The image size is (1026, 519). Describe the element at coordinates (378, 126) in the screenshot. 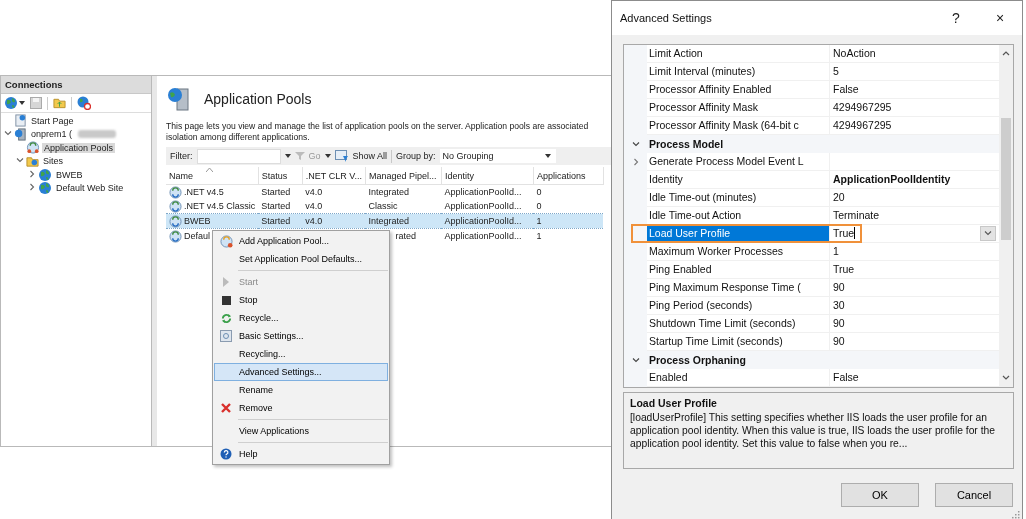

I see `description-text: This page lets you view and manage the list of application pools on the server. Application pools are associated` at that location.